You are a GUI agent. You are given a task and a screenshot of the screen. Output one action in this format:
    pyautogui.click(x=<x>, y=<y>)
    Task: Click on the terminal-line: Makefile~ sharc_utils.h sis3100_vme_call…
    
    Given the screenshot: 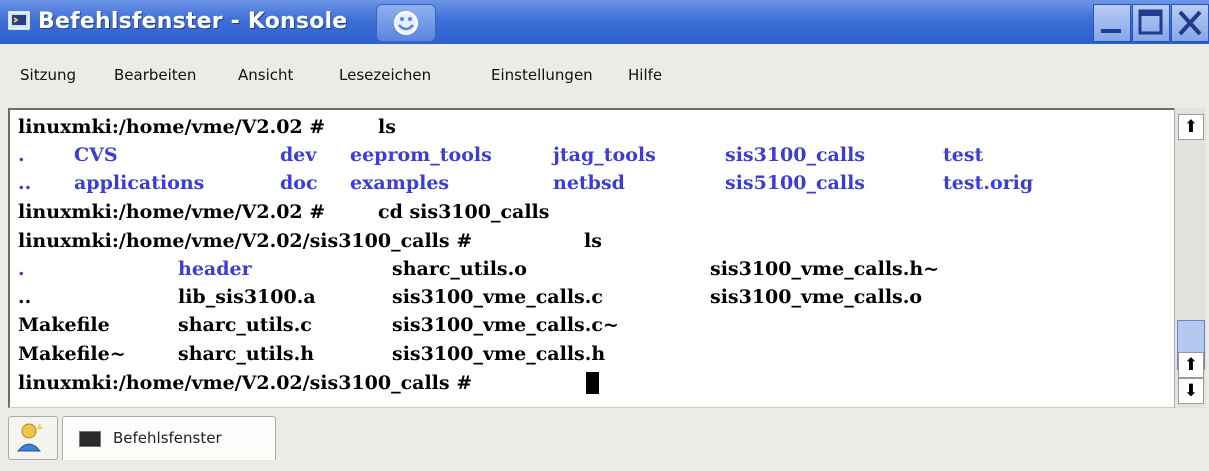 What is the action you would take?
    pyautogui.click(x=311, y=357)
    